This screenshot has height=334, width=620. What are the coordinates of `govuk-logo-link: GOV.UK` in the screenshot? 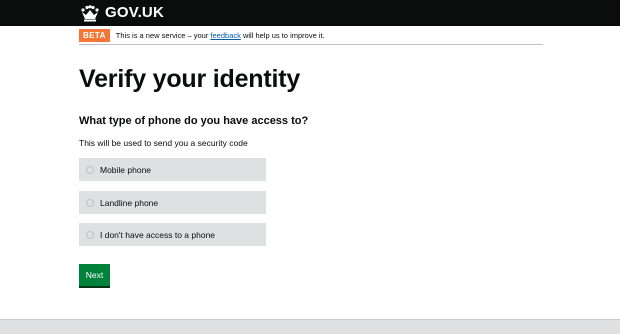 It's located at (122, 13).